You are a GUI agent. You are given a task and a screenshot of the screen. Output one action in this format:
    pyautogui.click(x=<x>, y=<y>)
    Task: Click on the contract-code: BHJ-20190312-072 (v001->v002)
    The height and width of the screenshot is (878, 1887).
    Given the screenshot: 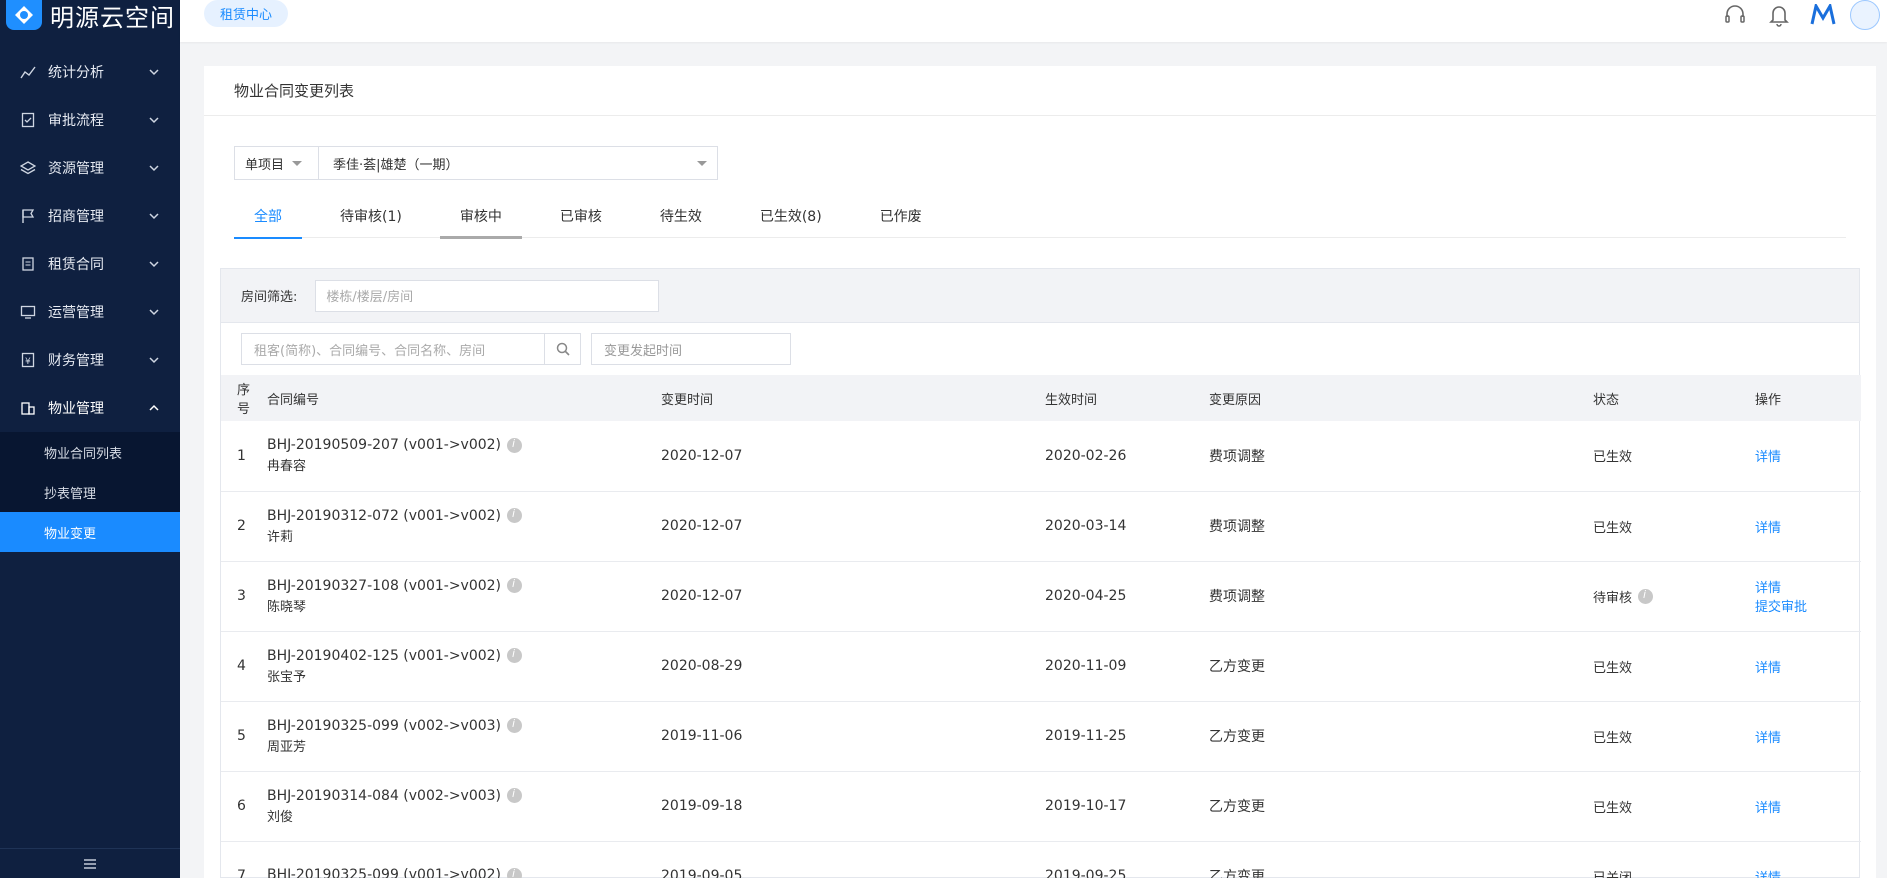 What is the action you would take?
    pyautogui.click(x=384, y=515)
    